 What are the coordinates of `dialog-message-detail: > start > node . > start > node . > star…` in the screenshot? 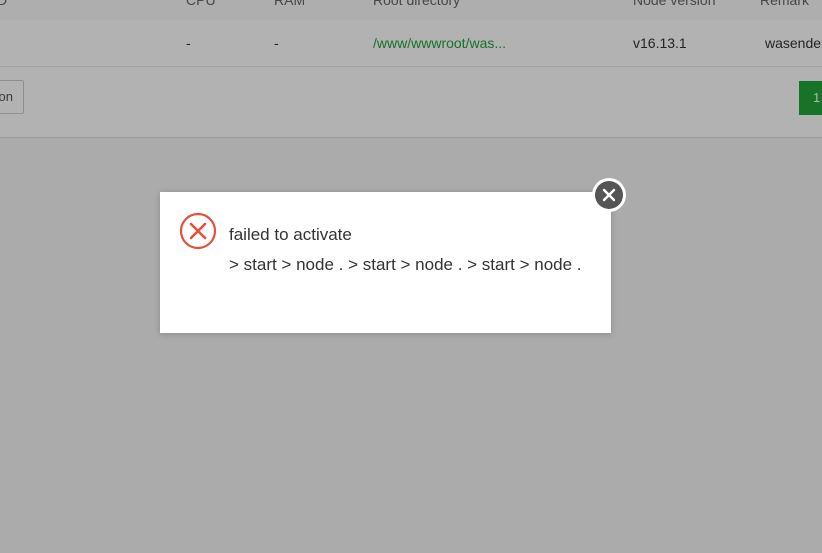 It's located at (405, 264).